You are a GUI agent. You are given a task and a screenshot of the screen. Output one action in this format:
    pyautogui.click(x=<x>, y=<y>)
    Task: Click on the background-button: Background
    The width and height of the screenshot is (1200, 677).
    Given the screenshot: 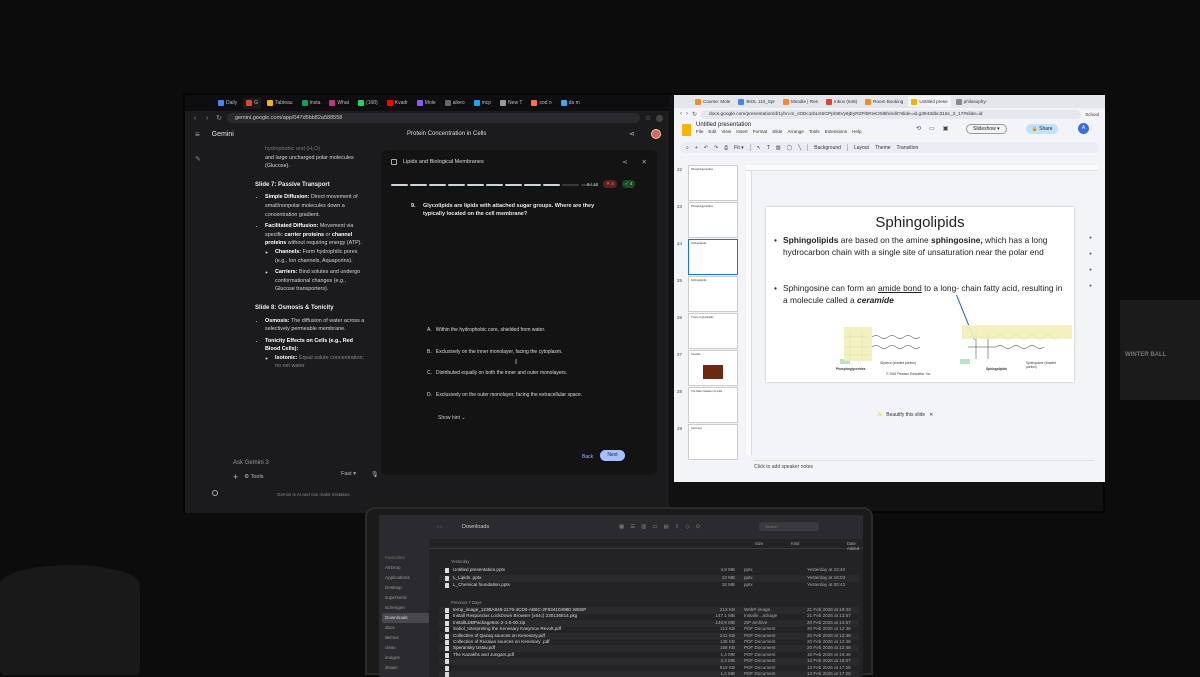 What is the action you would take?
    pyautogui.click(x=827, y=148)
    